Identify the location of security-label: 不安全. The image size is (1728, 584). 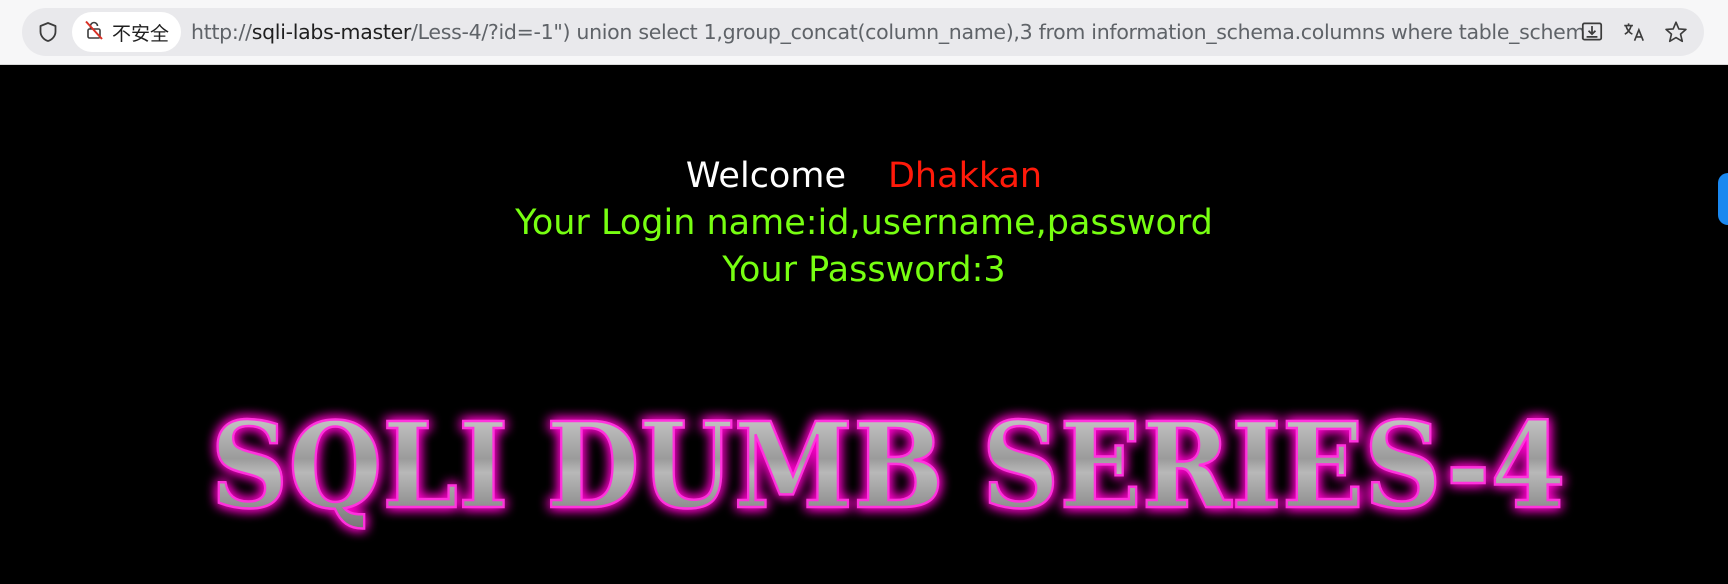
(141, 33).